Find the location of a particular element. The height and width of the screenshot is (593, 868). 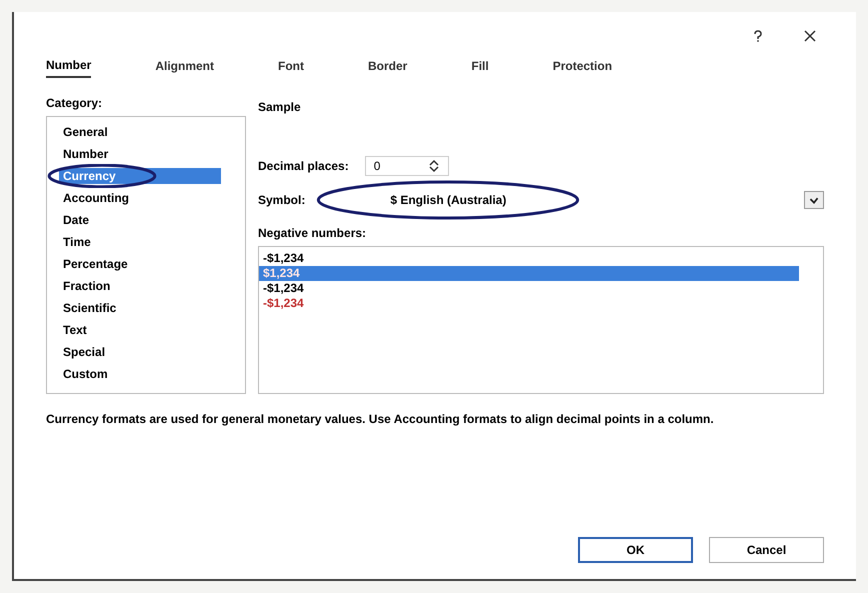

category-item: Accounting is located at coordinates (140, 198).